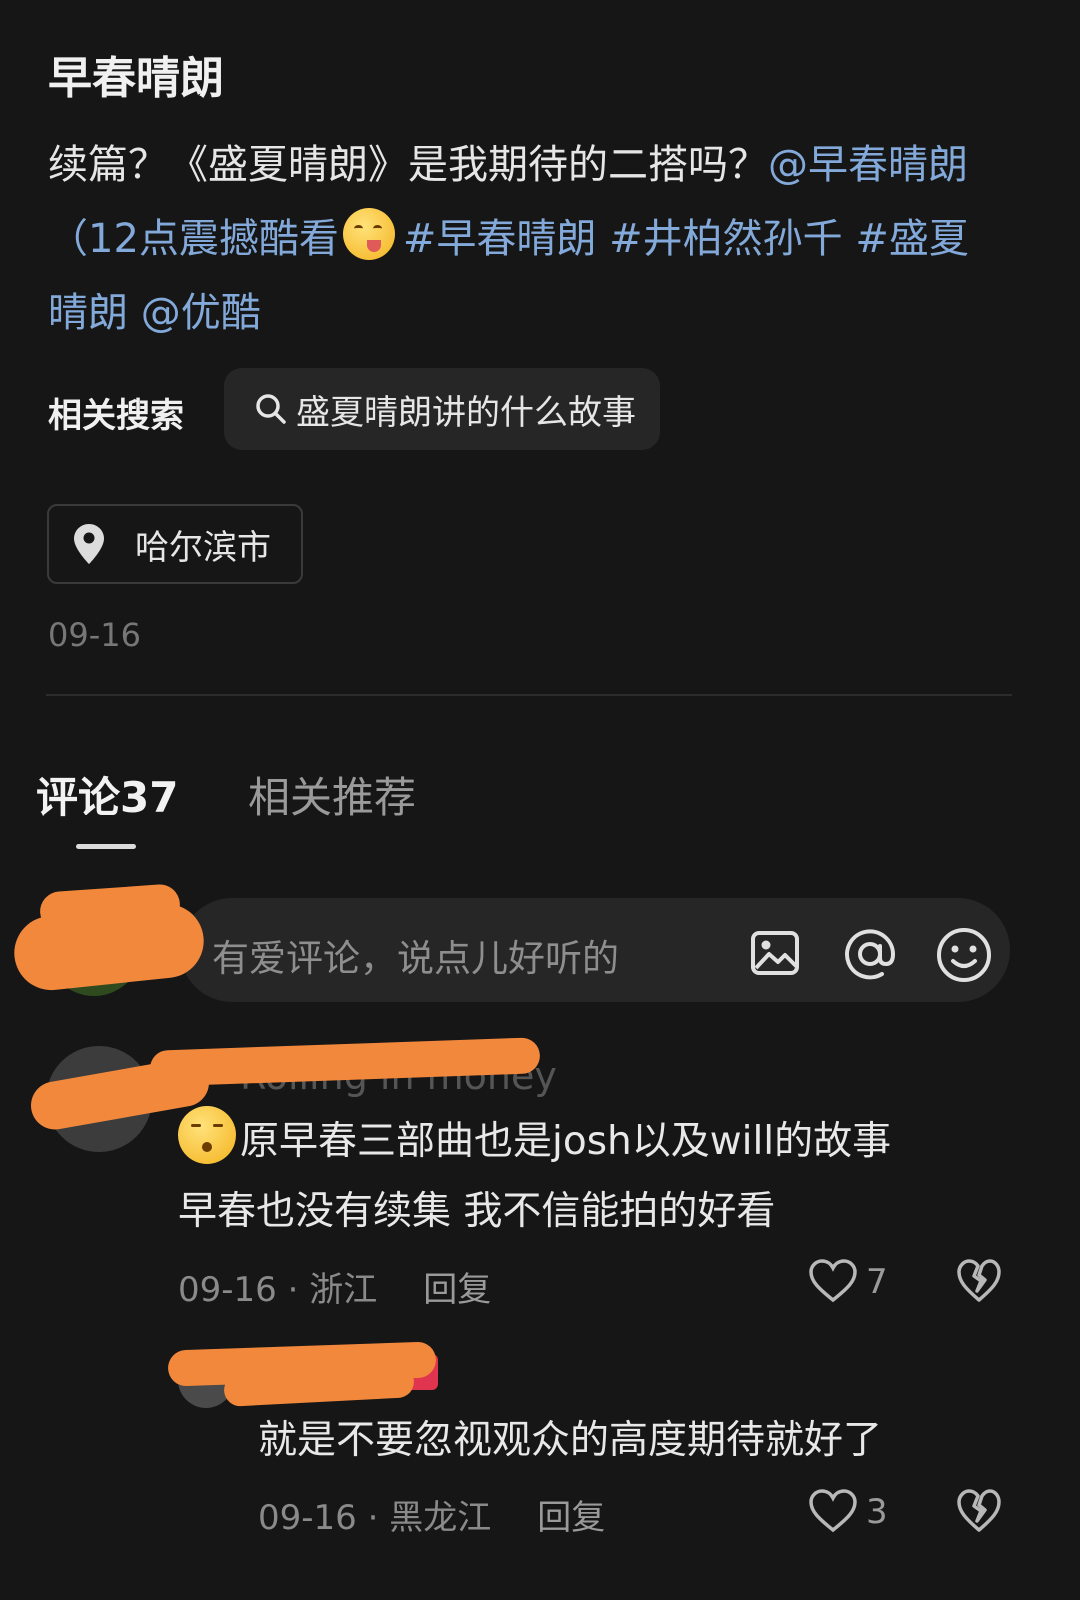 The height and width of the screenshot is (1600, 1080). What do you see at coordinates (570, 1440) in the screenshot?
I see `comment-text: 就是不要忽视观众的高度期待就好了` at bounding box center [570, 1440].